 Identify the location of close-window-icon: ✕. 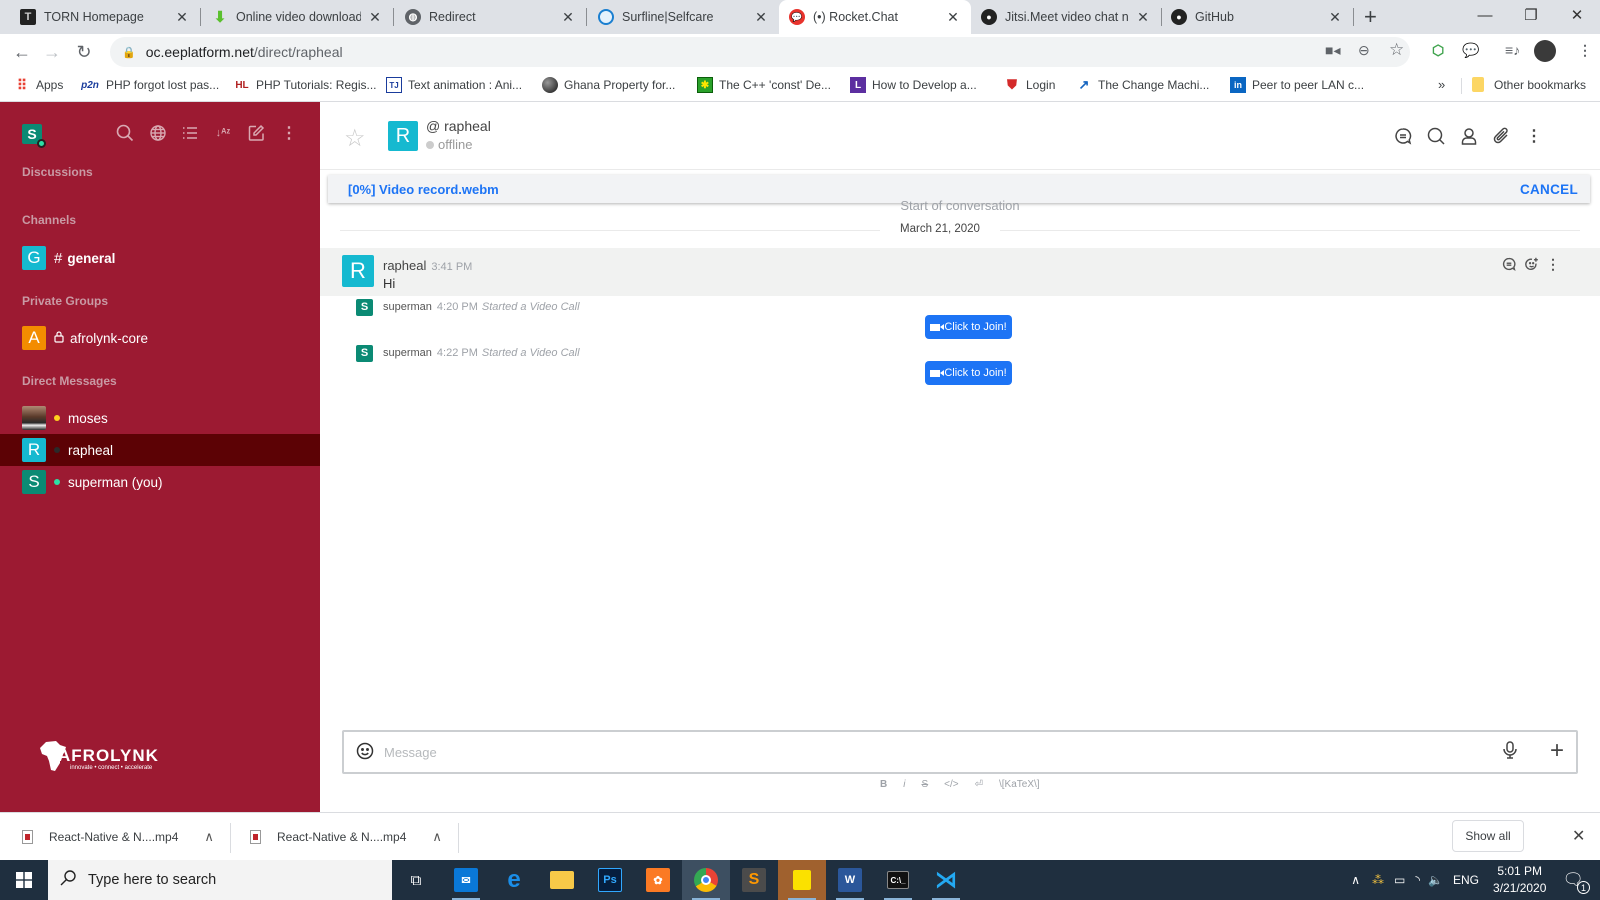
(1577, 15).